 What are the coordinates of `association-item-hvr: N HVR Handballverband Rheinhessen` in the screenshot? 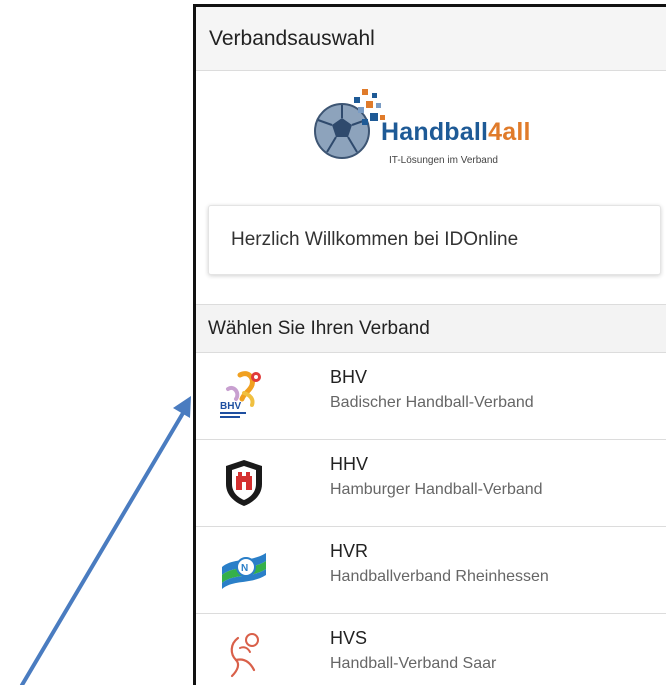 It's located at (431, 570).